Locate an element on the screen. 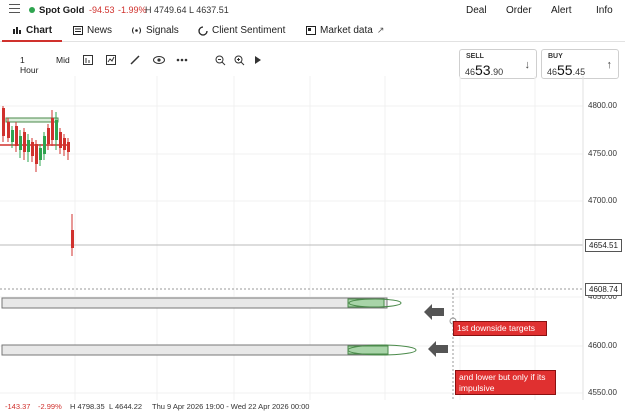 The image size is (625, 413). instrument-name: Spot Gold is located at coordinates (62, 10).